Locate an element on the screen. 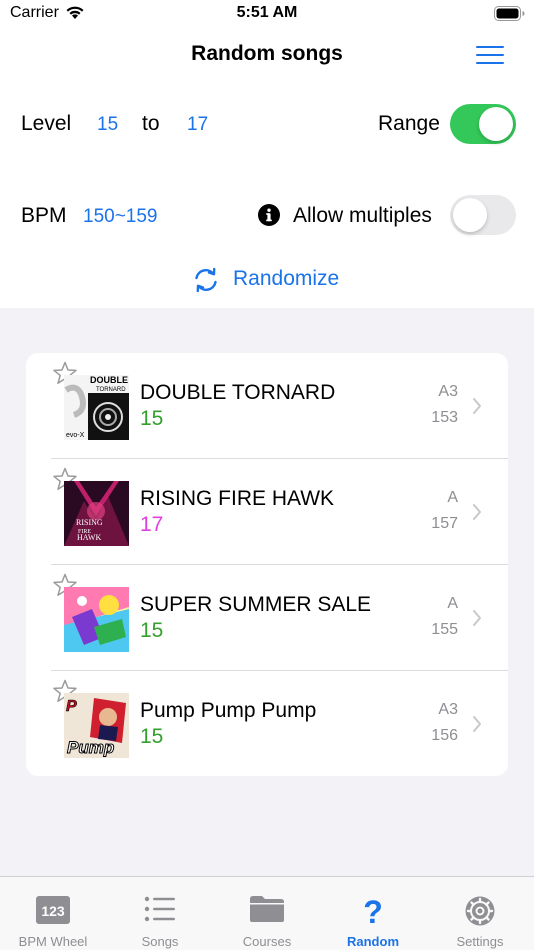 Image resolution: width=534 pixels, height=950 pixels. allow-multiples-toggle is located at coordinates (483, 215).